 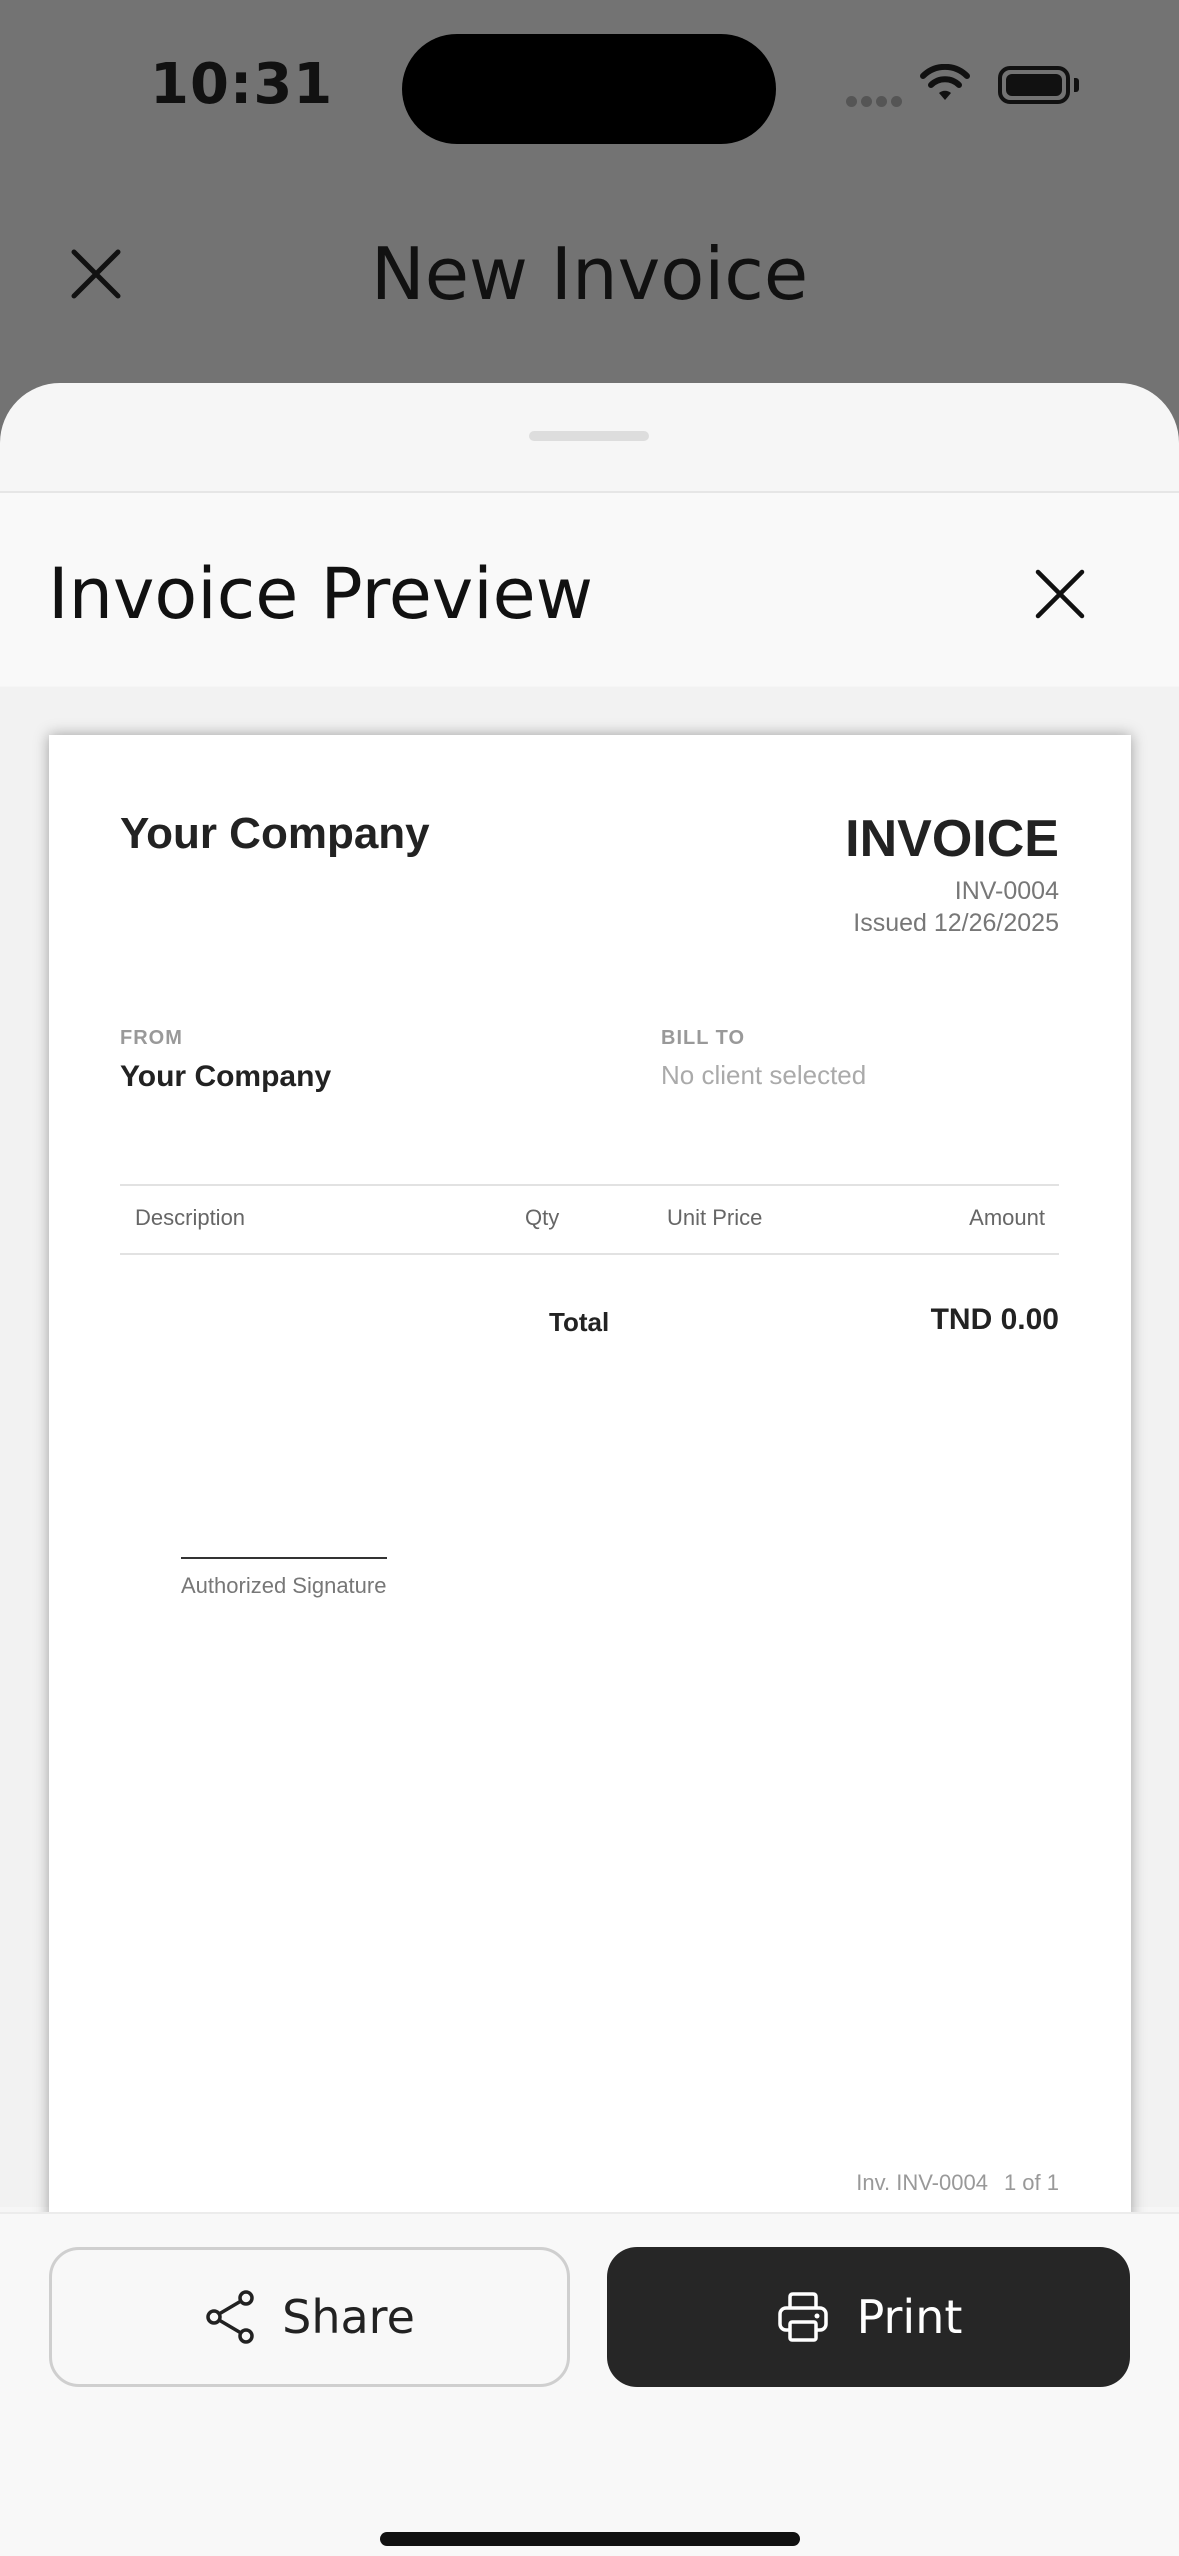 What do you see at coordinates (589, 274) in the screenshot?
I see `background-page-title: New Invoice` at bounding box center [589, 274].